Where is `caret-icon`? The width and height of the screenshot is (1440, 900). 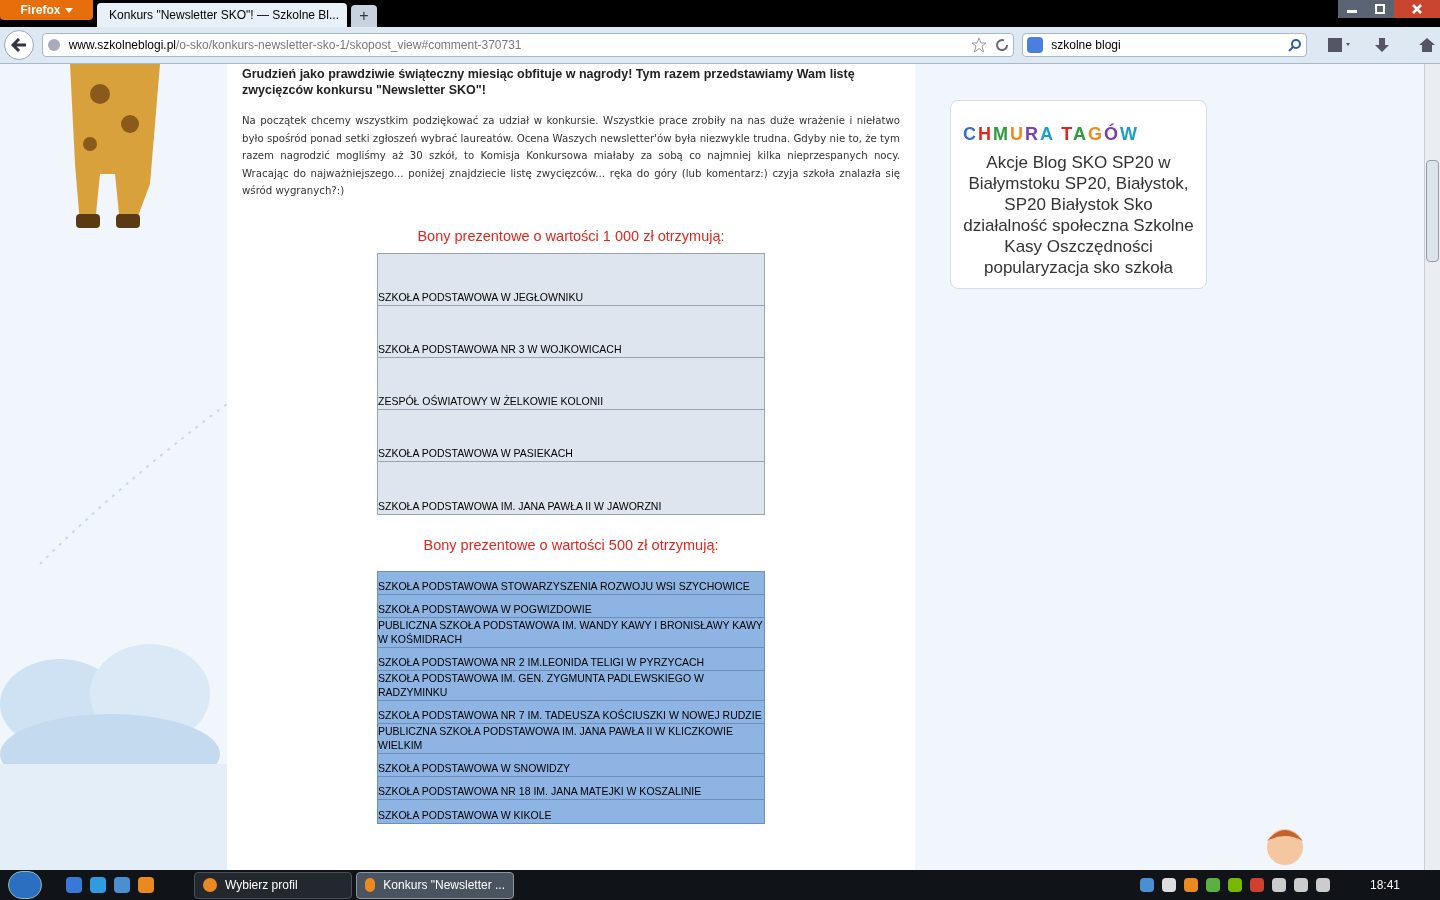
caret-icon is located at coordinates (68, 10).